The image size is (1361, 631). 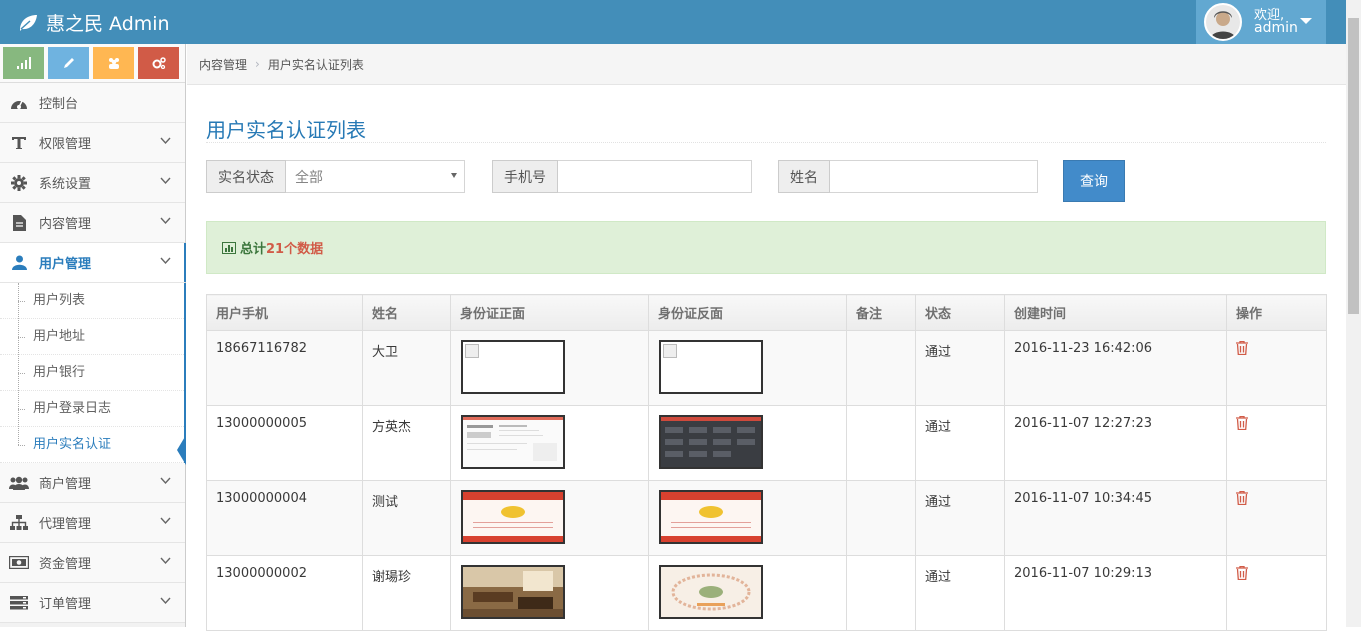 I want to click on cell-created: 2016-11-07 10:29:13, so click(x=1115, y=593).